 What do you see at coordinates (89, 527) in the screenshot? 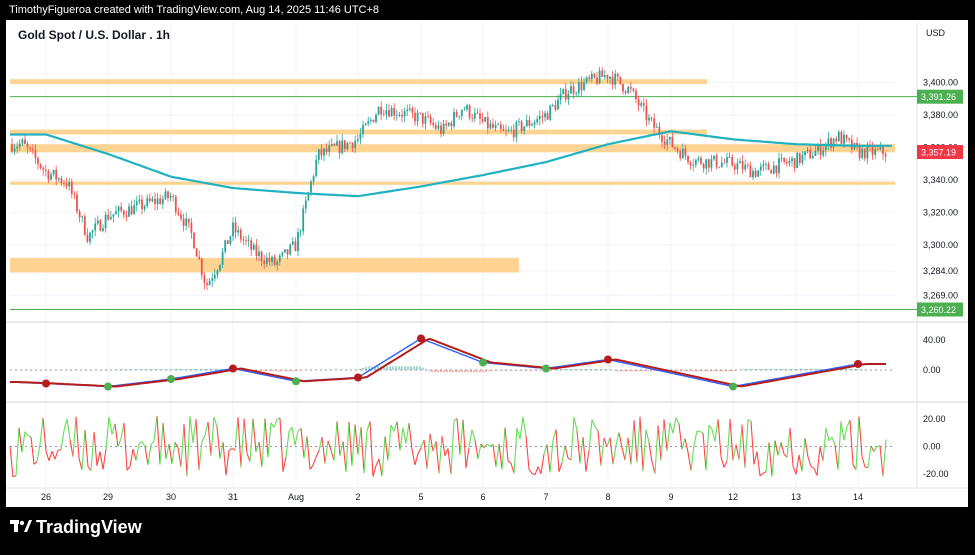
I see `brand-name: TradingView` at bounding box center [89, 527].